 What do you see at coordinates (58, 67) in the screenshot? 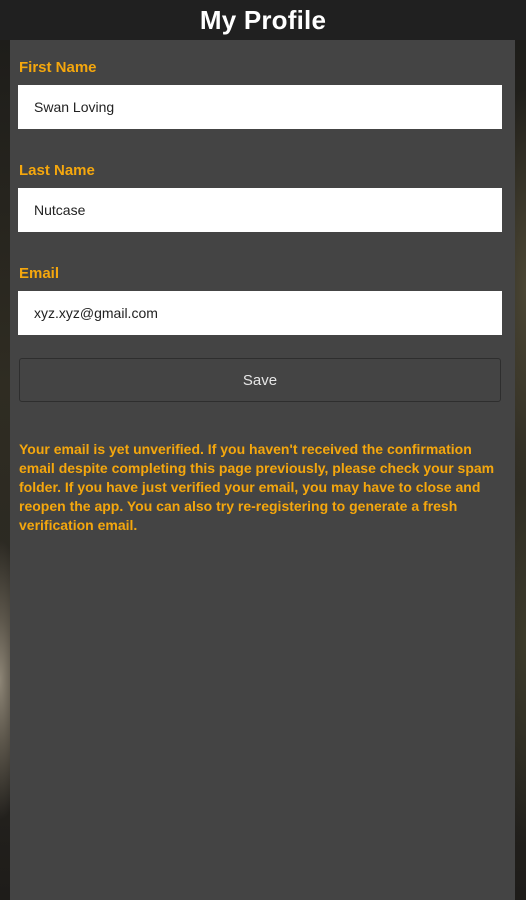
I see `first-name-label: First Name` at bounding box center [58, 67].